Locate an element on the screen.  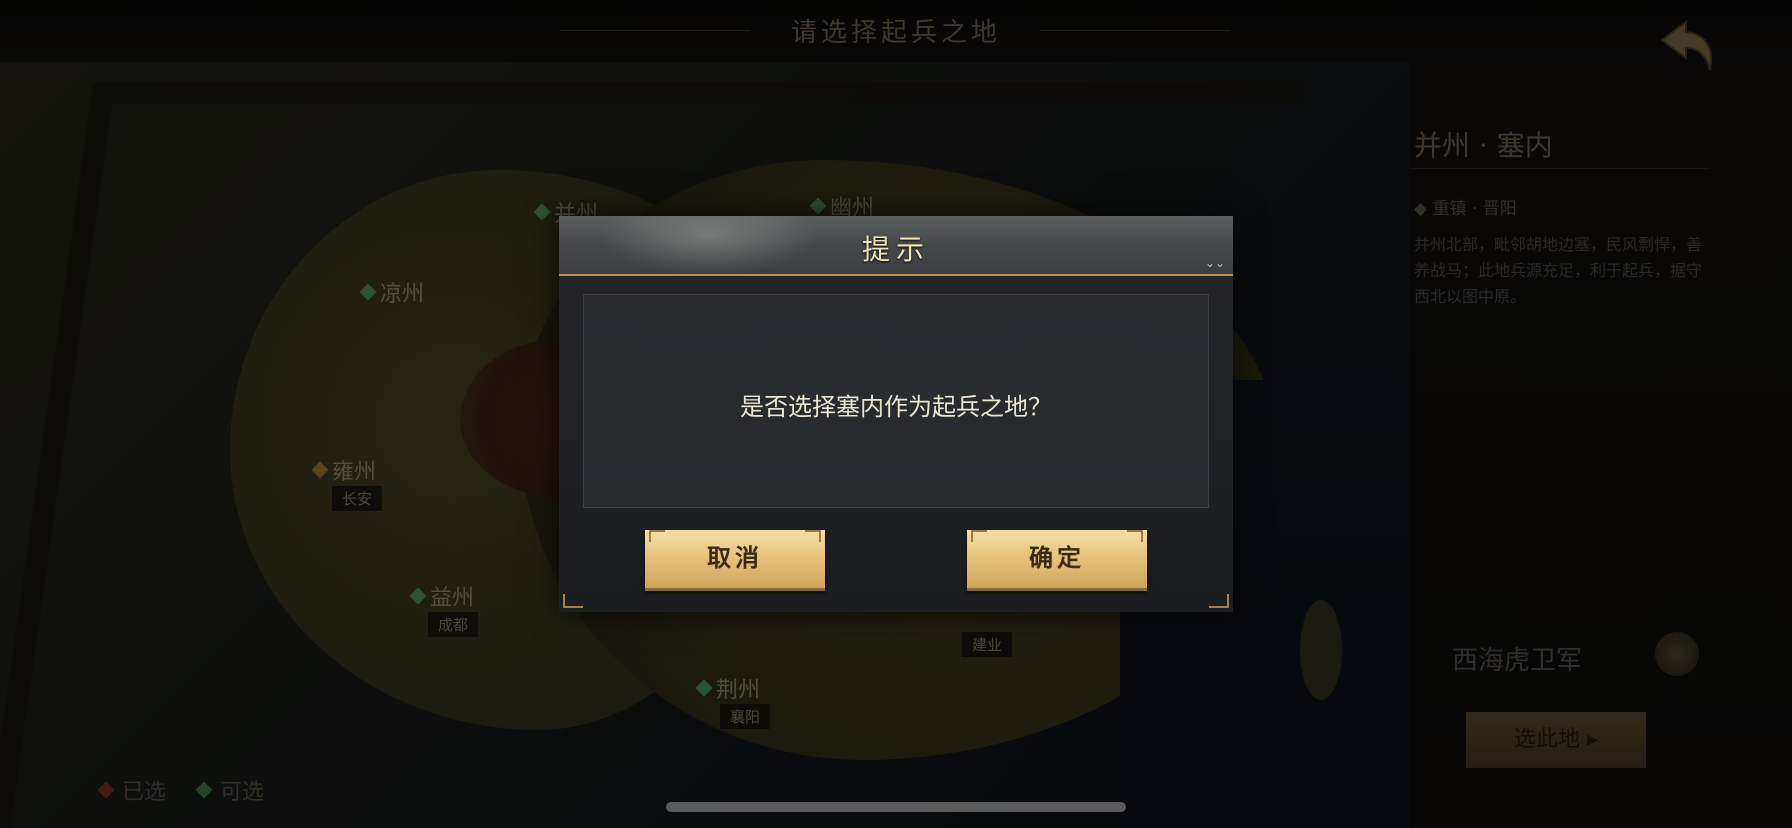
cancel-button: 取消 is located at coordinates (735, 560).